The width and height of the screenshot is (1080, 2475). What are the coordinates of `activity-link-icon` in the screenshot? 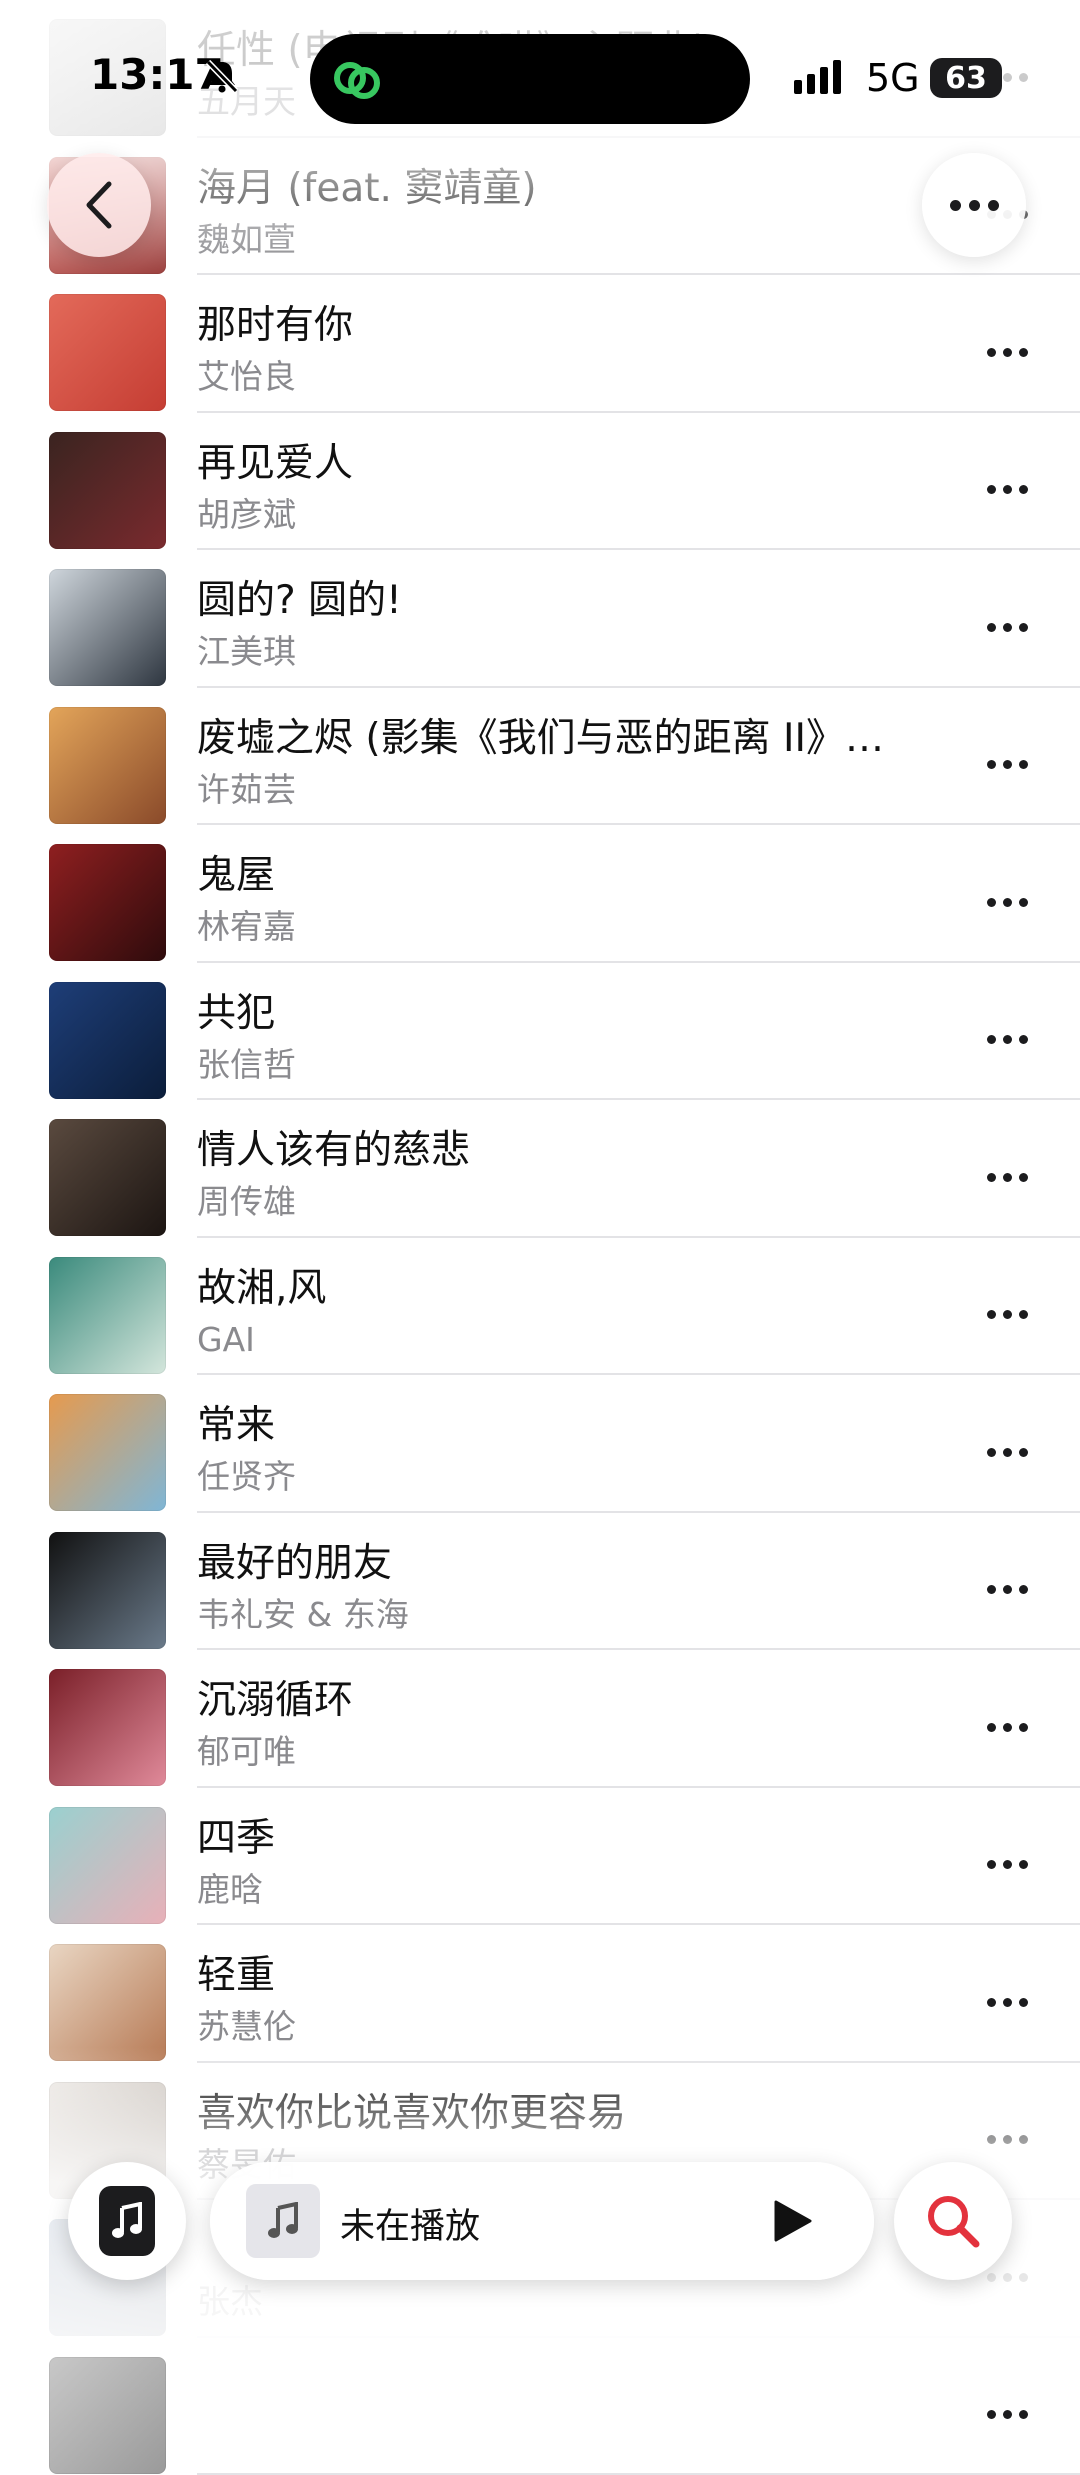 It's located at (357, 80).